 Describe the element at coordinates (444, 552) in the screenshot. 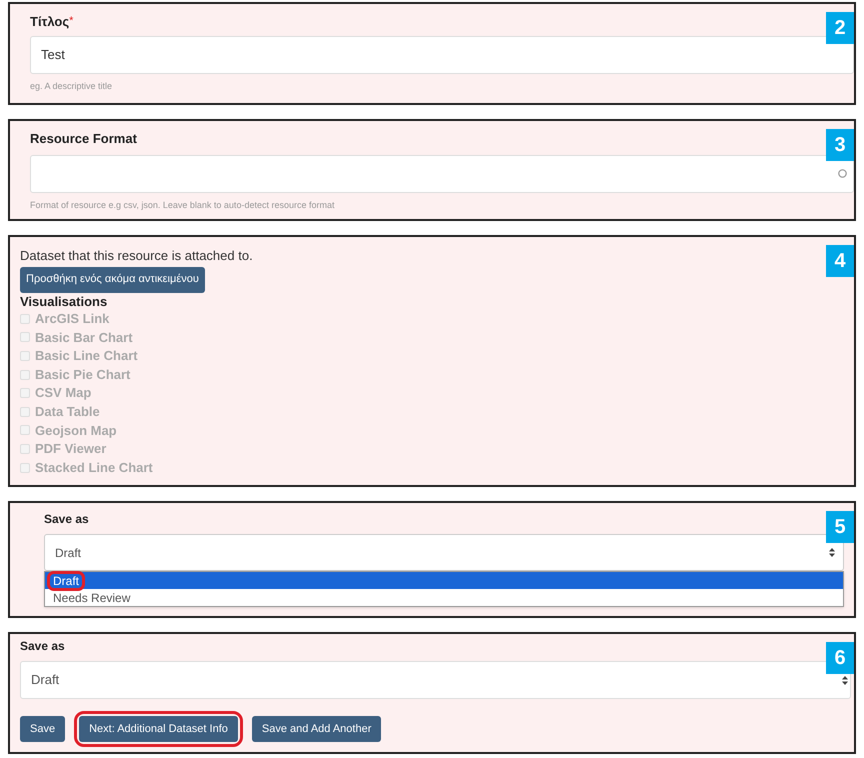

I see `status-select: Draft` at that location.